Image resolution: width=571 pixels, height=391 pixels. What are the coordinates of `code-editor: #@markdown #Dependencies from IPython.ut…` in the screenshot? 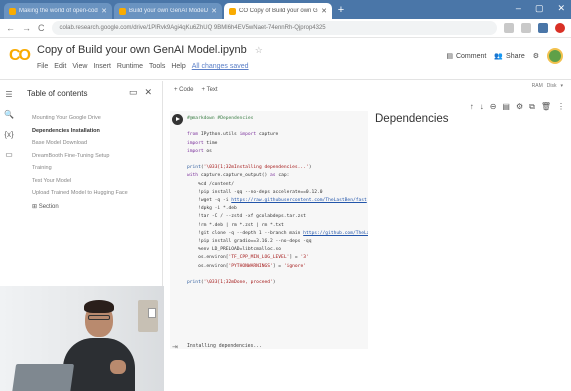 It's located at (277, 201).